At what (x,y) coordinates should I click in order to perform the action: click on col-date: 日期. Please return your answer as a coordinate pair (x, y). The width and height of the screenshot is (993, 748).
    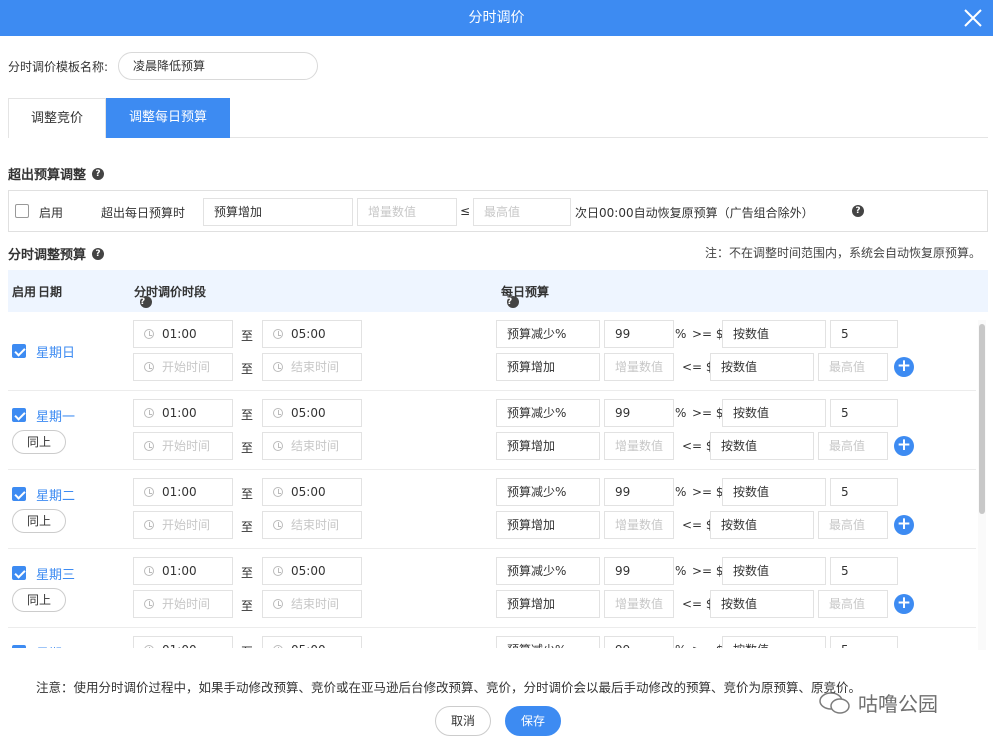
    Looking at the image, I should click on (50, 292).